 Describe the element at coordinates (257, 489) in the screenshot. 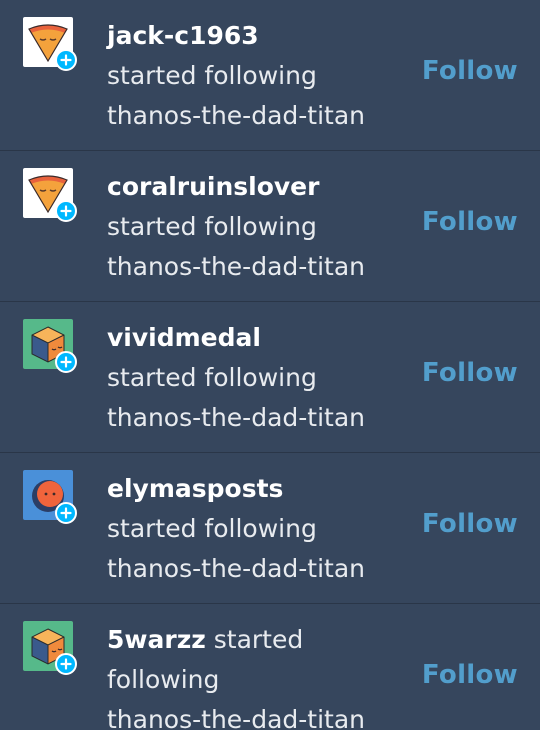

I see `username-link: elymasposts` at that location.